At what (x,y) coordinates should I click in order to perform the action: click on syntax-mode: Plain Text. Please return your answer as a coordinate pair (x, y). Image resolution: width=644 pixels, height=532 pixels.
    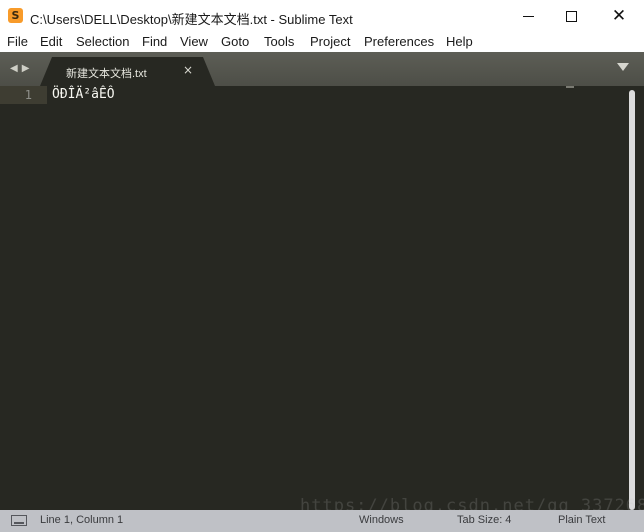
    Looking at the image, I should click on (582, 520).